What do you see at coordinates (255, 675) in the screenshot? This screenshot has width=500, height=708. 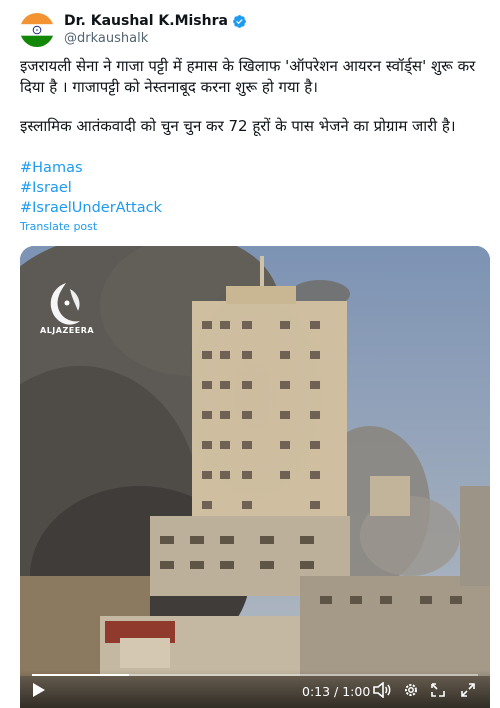 I see `video-progress-bar` at bounding box center [255, 675].